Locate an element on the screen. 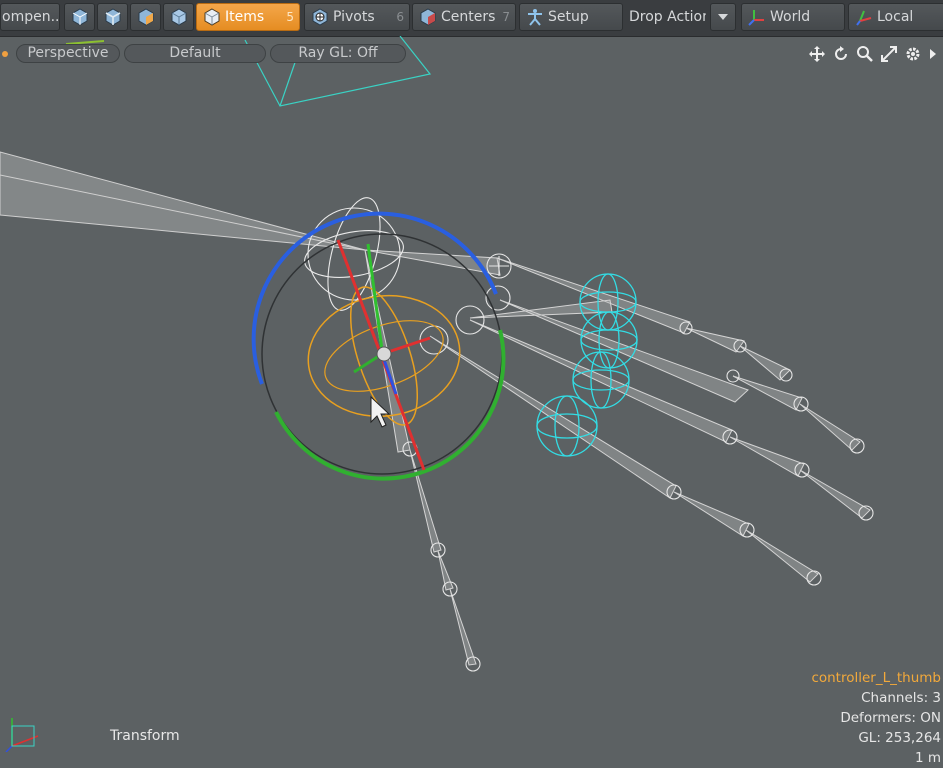 The height and width of the screenshot is (768, 943). selected-item-name: controller_L_thumb is located at coordinates (876, 678).